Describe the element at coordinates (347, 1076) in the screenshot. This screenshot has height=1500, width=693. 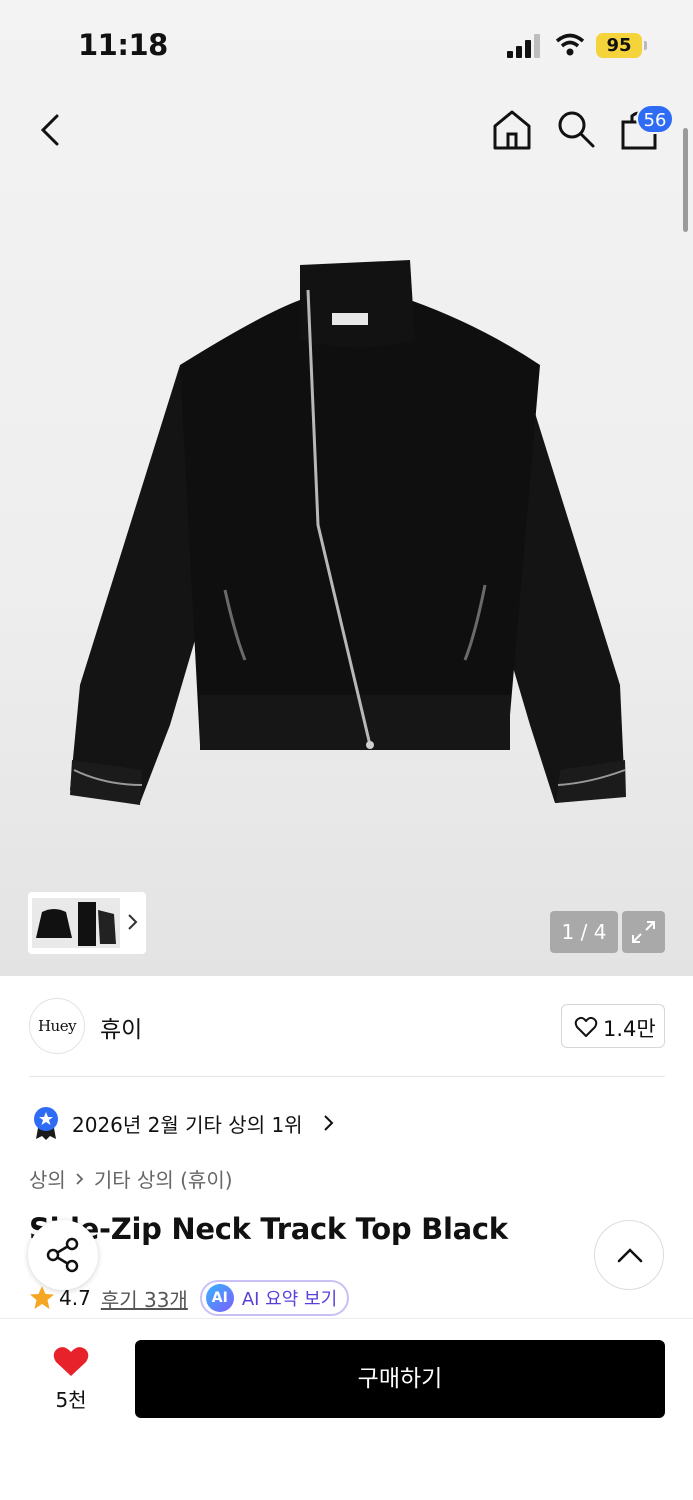
I see `divider` at that location.